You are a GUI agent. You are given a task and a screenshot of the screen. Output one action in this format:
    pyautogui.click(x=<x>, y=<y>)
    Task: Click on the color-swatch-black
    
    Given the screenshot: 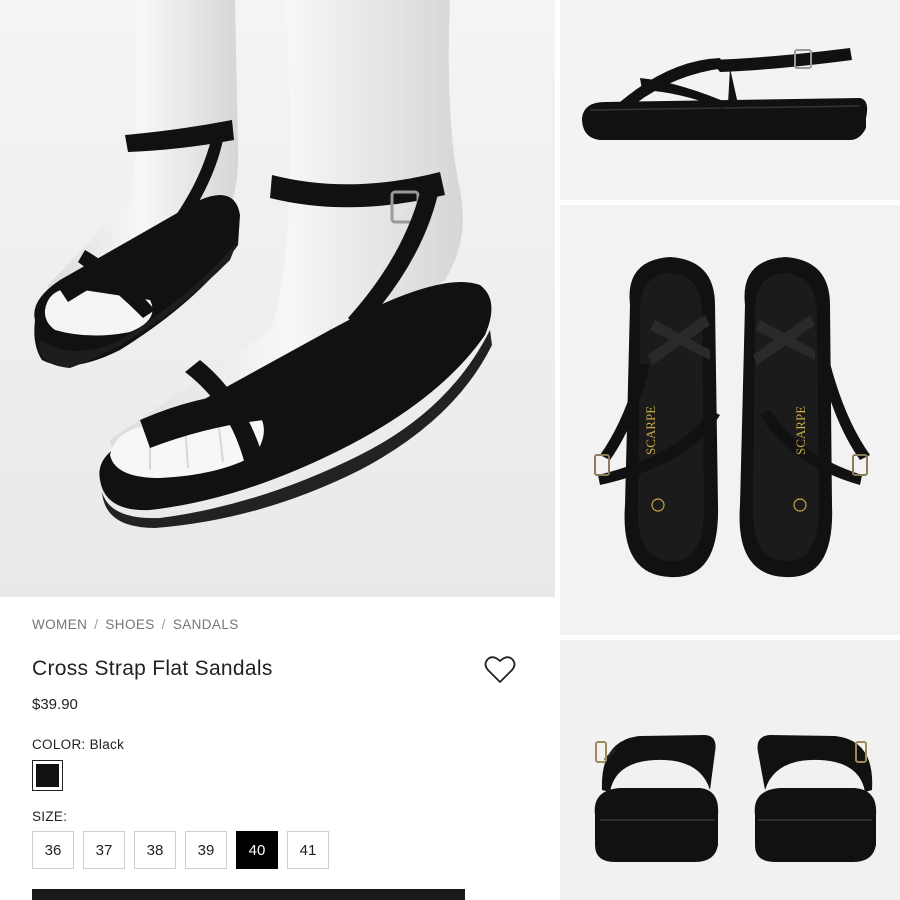 What is the action you would take?
    pyautogui.click(x=47, y=775)
    